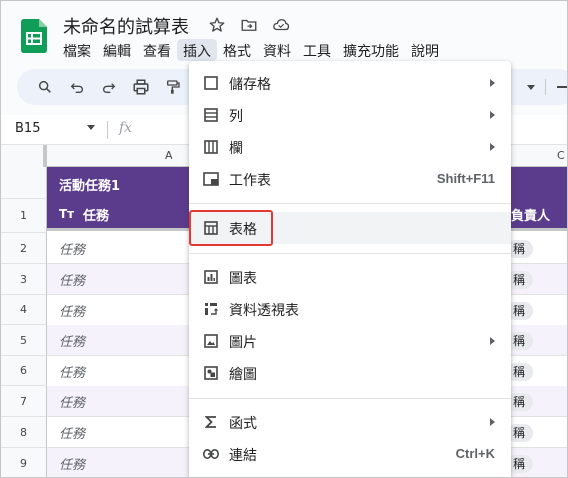 The image size is (568, 478). What do you see at coordinates (24, 371) in the screenshot?
I see `row-header-6: 6` at bounding box center [24, 371].